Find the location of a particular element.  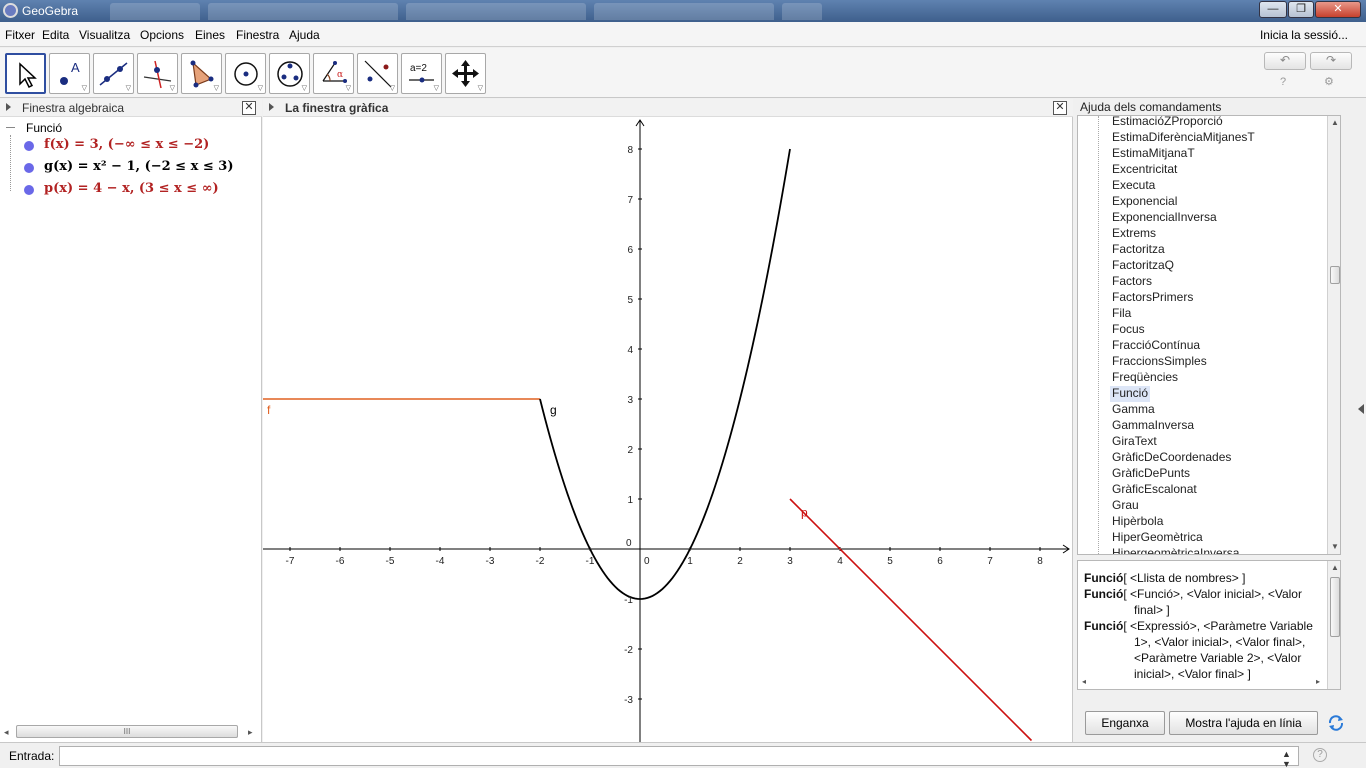

scroll-down-arrow-icon: ▼ is located at coordinates (1335, 546).